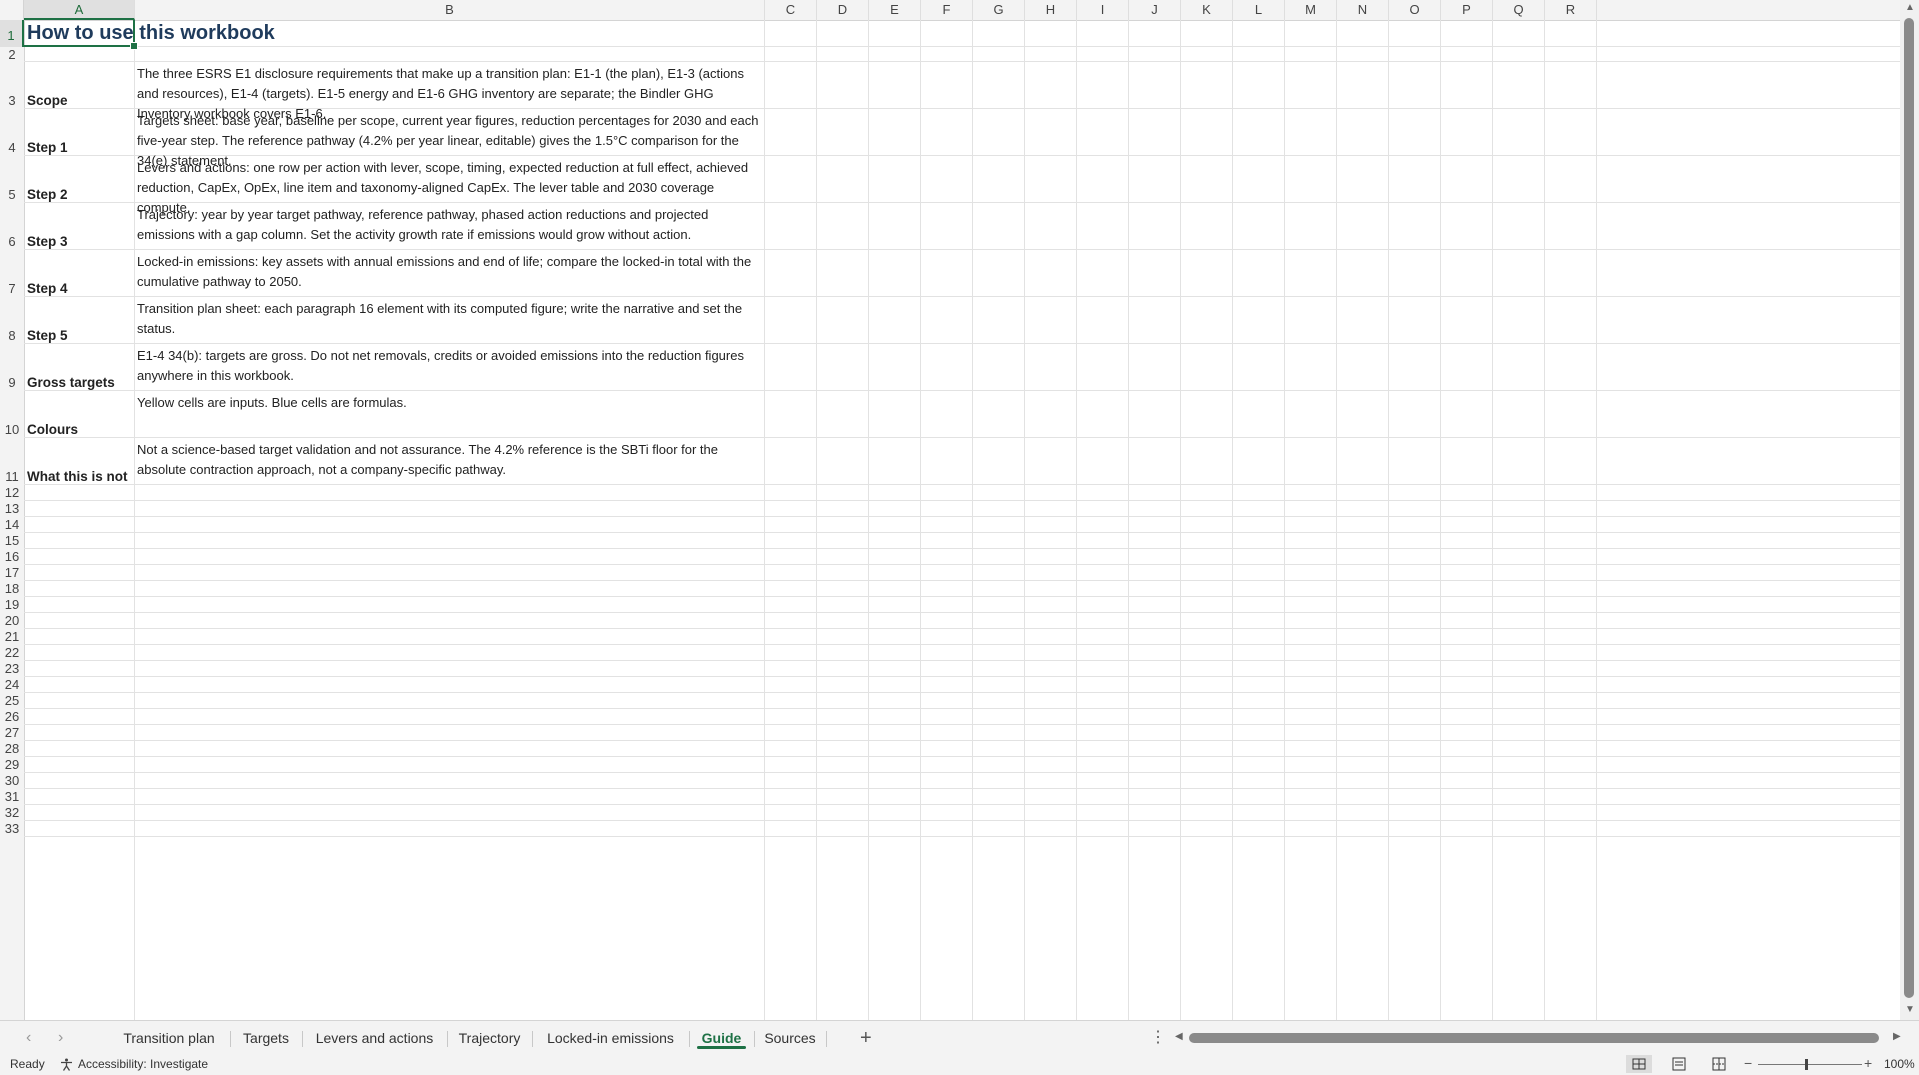 Image resolution: width=1919 pixels, height=1075 pixels. What do you see at coordinates (12, 765) in the screenshot?
I see `row-header-29: 29` at bounding box center [12, 765].